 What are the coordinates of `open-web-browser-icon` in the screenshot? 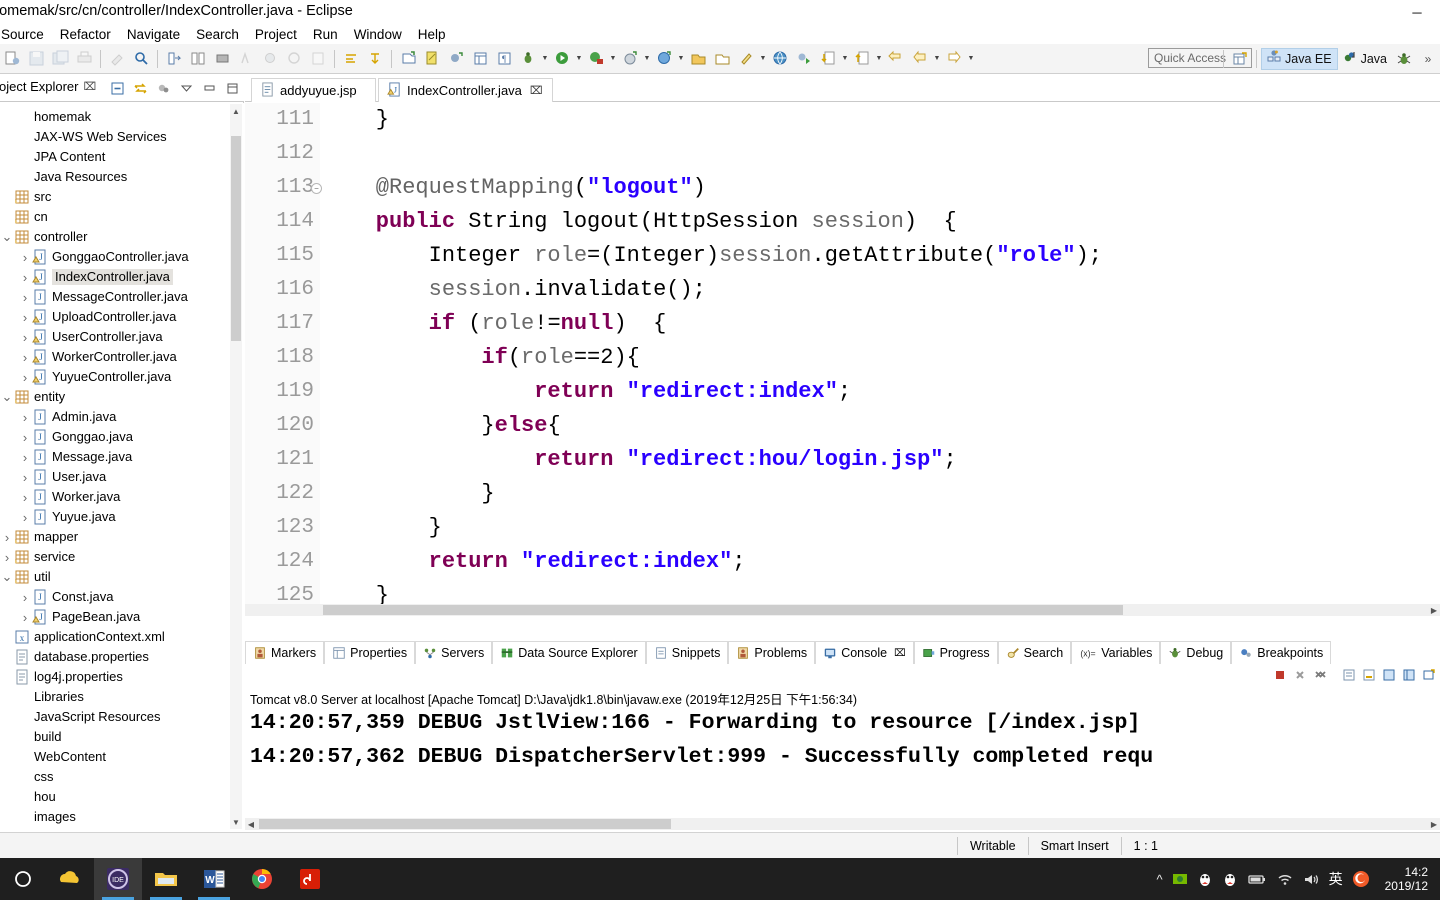 It's located at (780, 59).